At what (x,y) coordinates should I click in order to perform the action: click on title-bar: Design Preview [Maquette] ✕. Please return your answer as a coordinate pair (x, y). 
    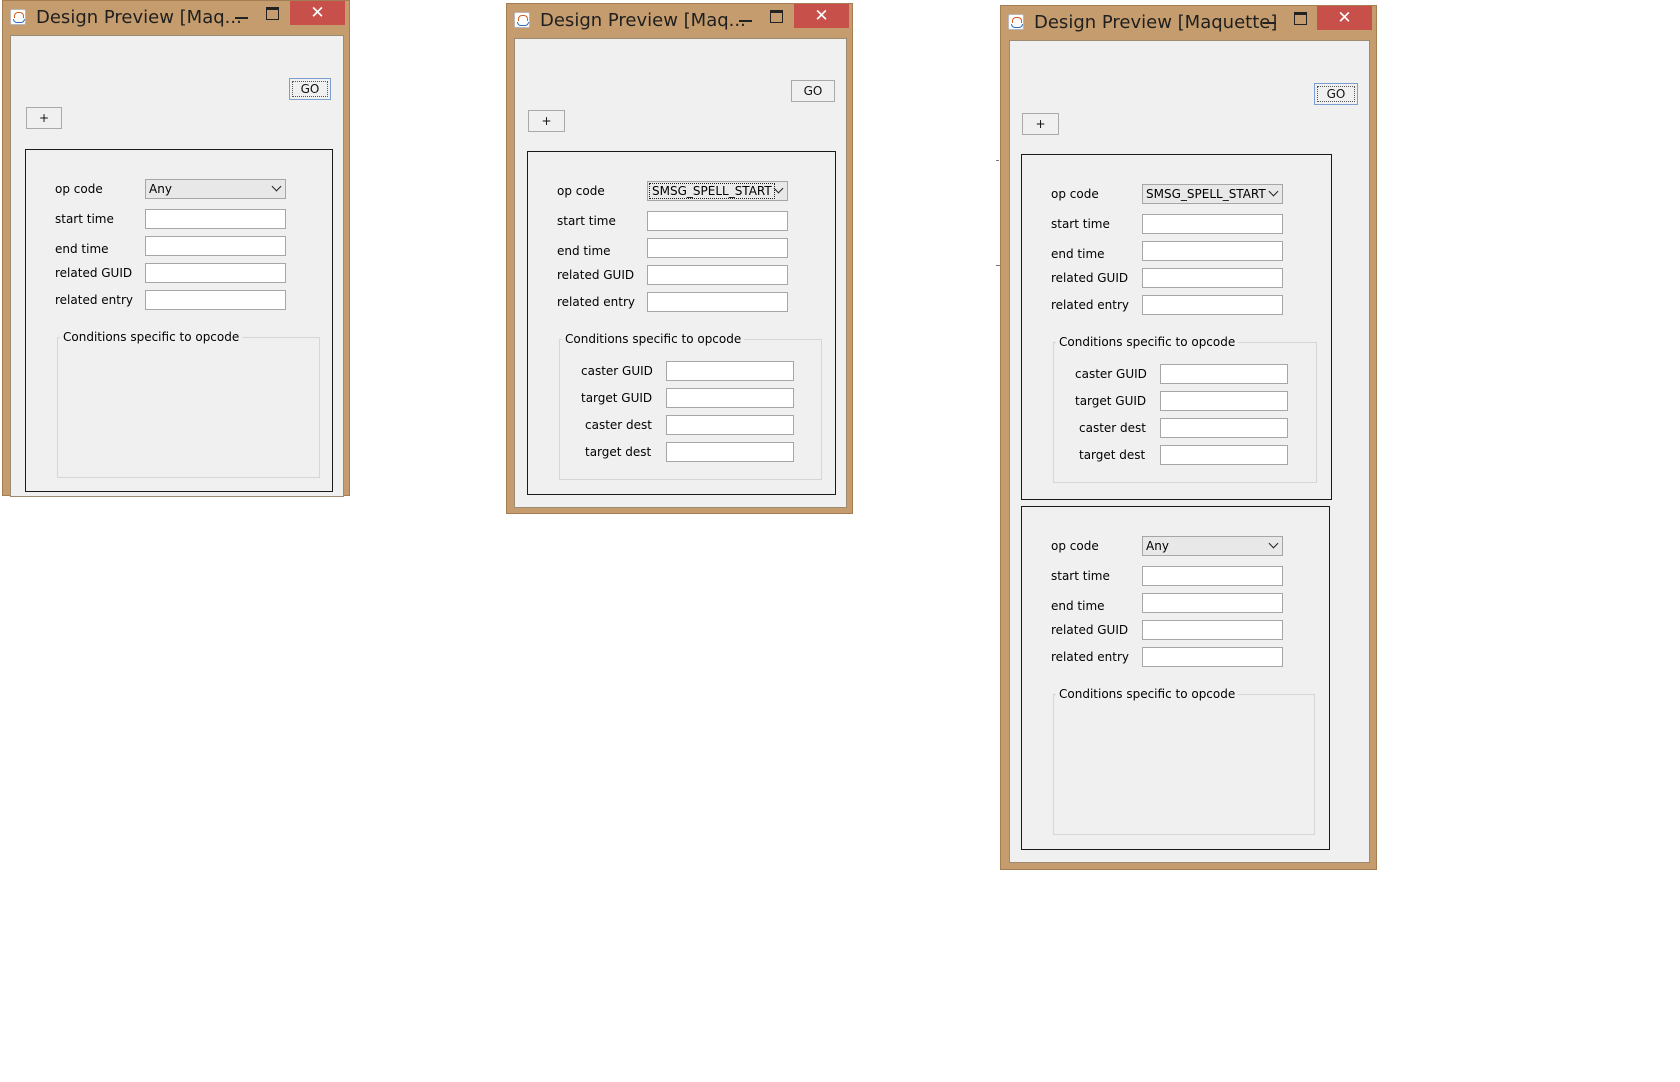
    Looking at the image, I should click on (1188, 22).